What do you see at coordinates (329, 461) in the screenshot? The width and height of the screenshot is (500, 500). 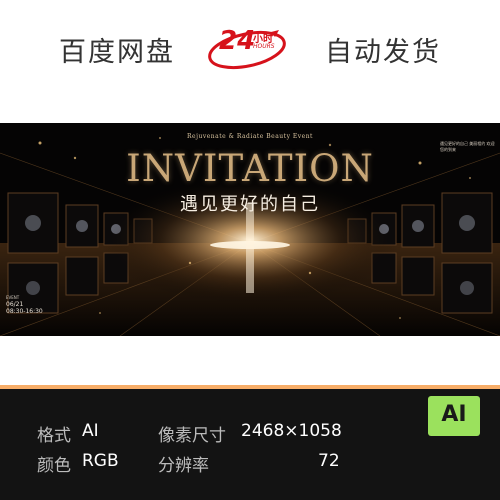 I see `resolution-value: 72` at bounding box center [329, 461].